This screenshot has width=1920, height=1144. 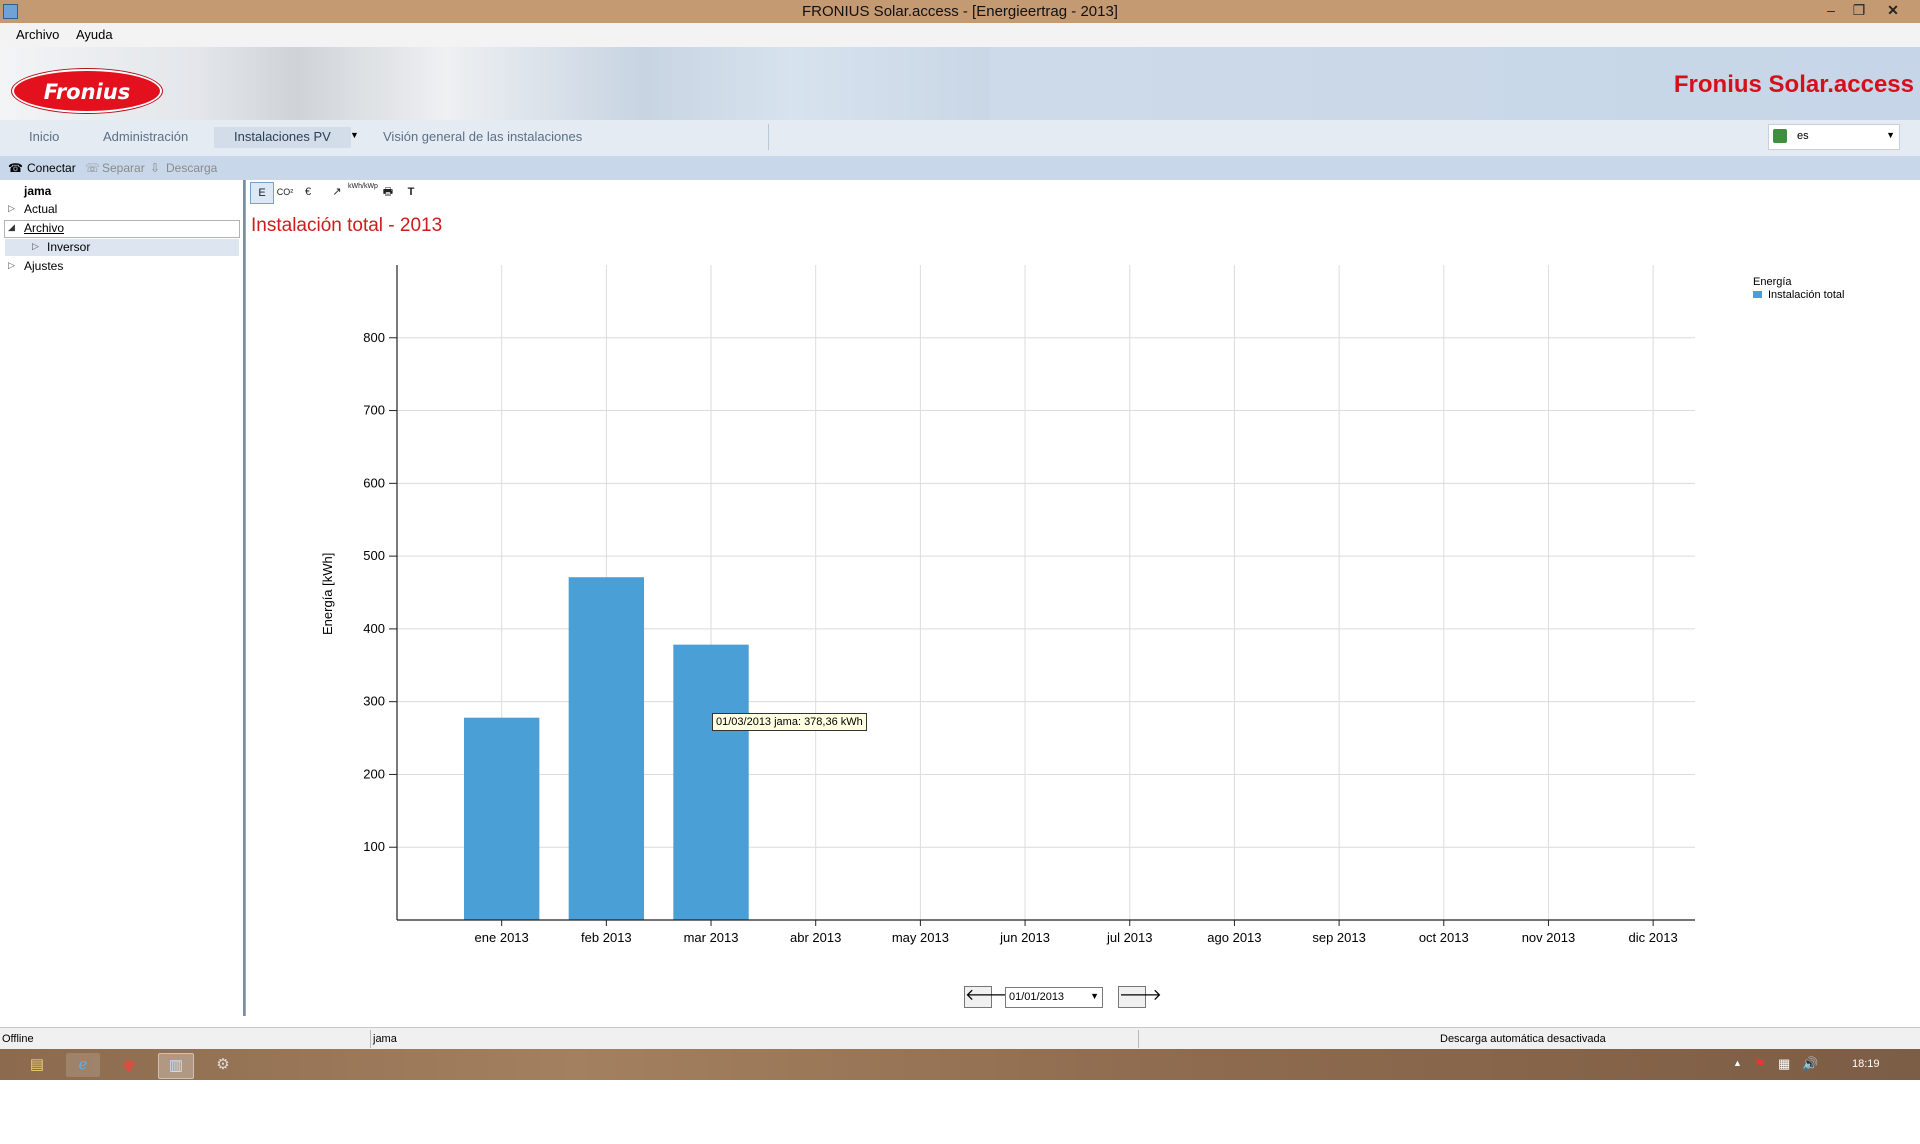 I want to click on system-name: jama, so click(x=385, y=1039).